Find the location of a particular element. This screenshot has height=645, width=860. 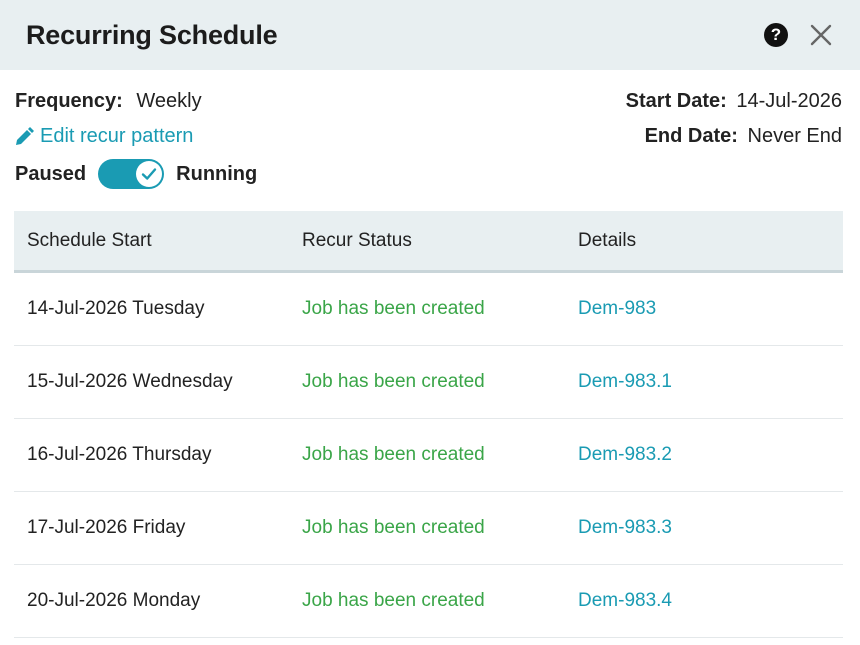

frequency: Frequency: Weekly is located at coordinates (108, 101).